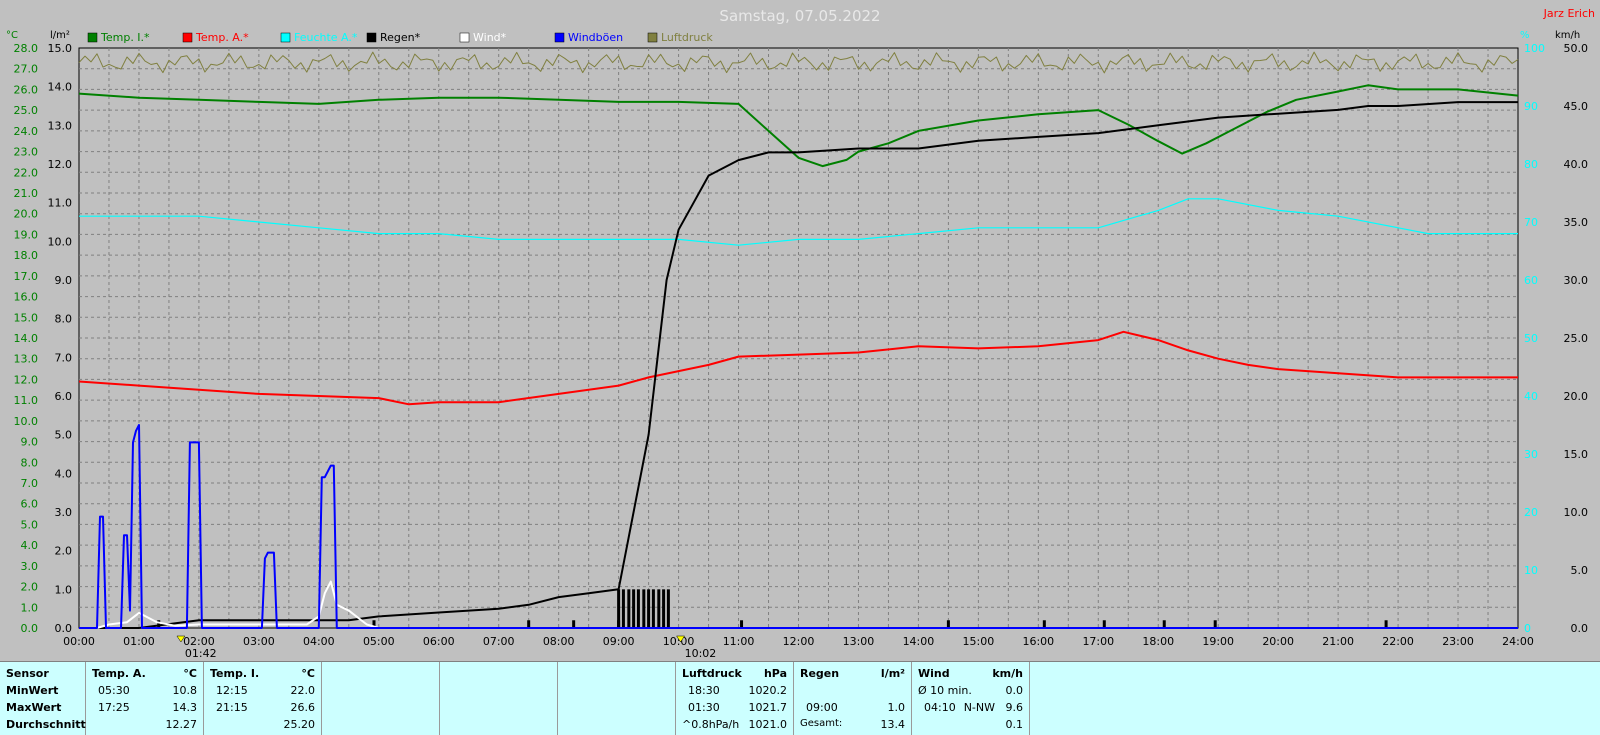 Image resolution: width=1600 pixels, height=735 pixels. What do you see at coordinates (1525, 35) in the screenshot?
I see `right1-unit: %` at bounding box center [1525, 35].